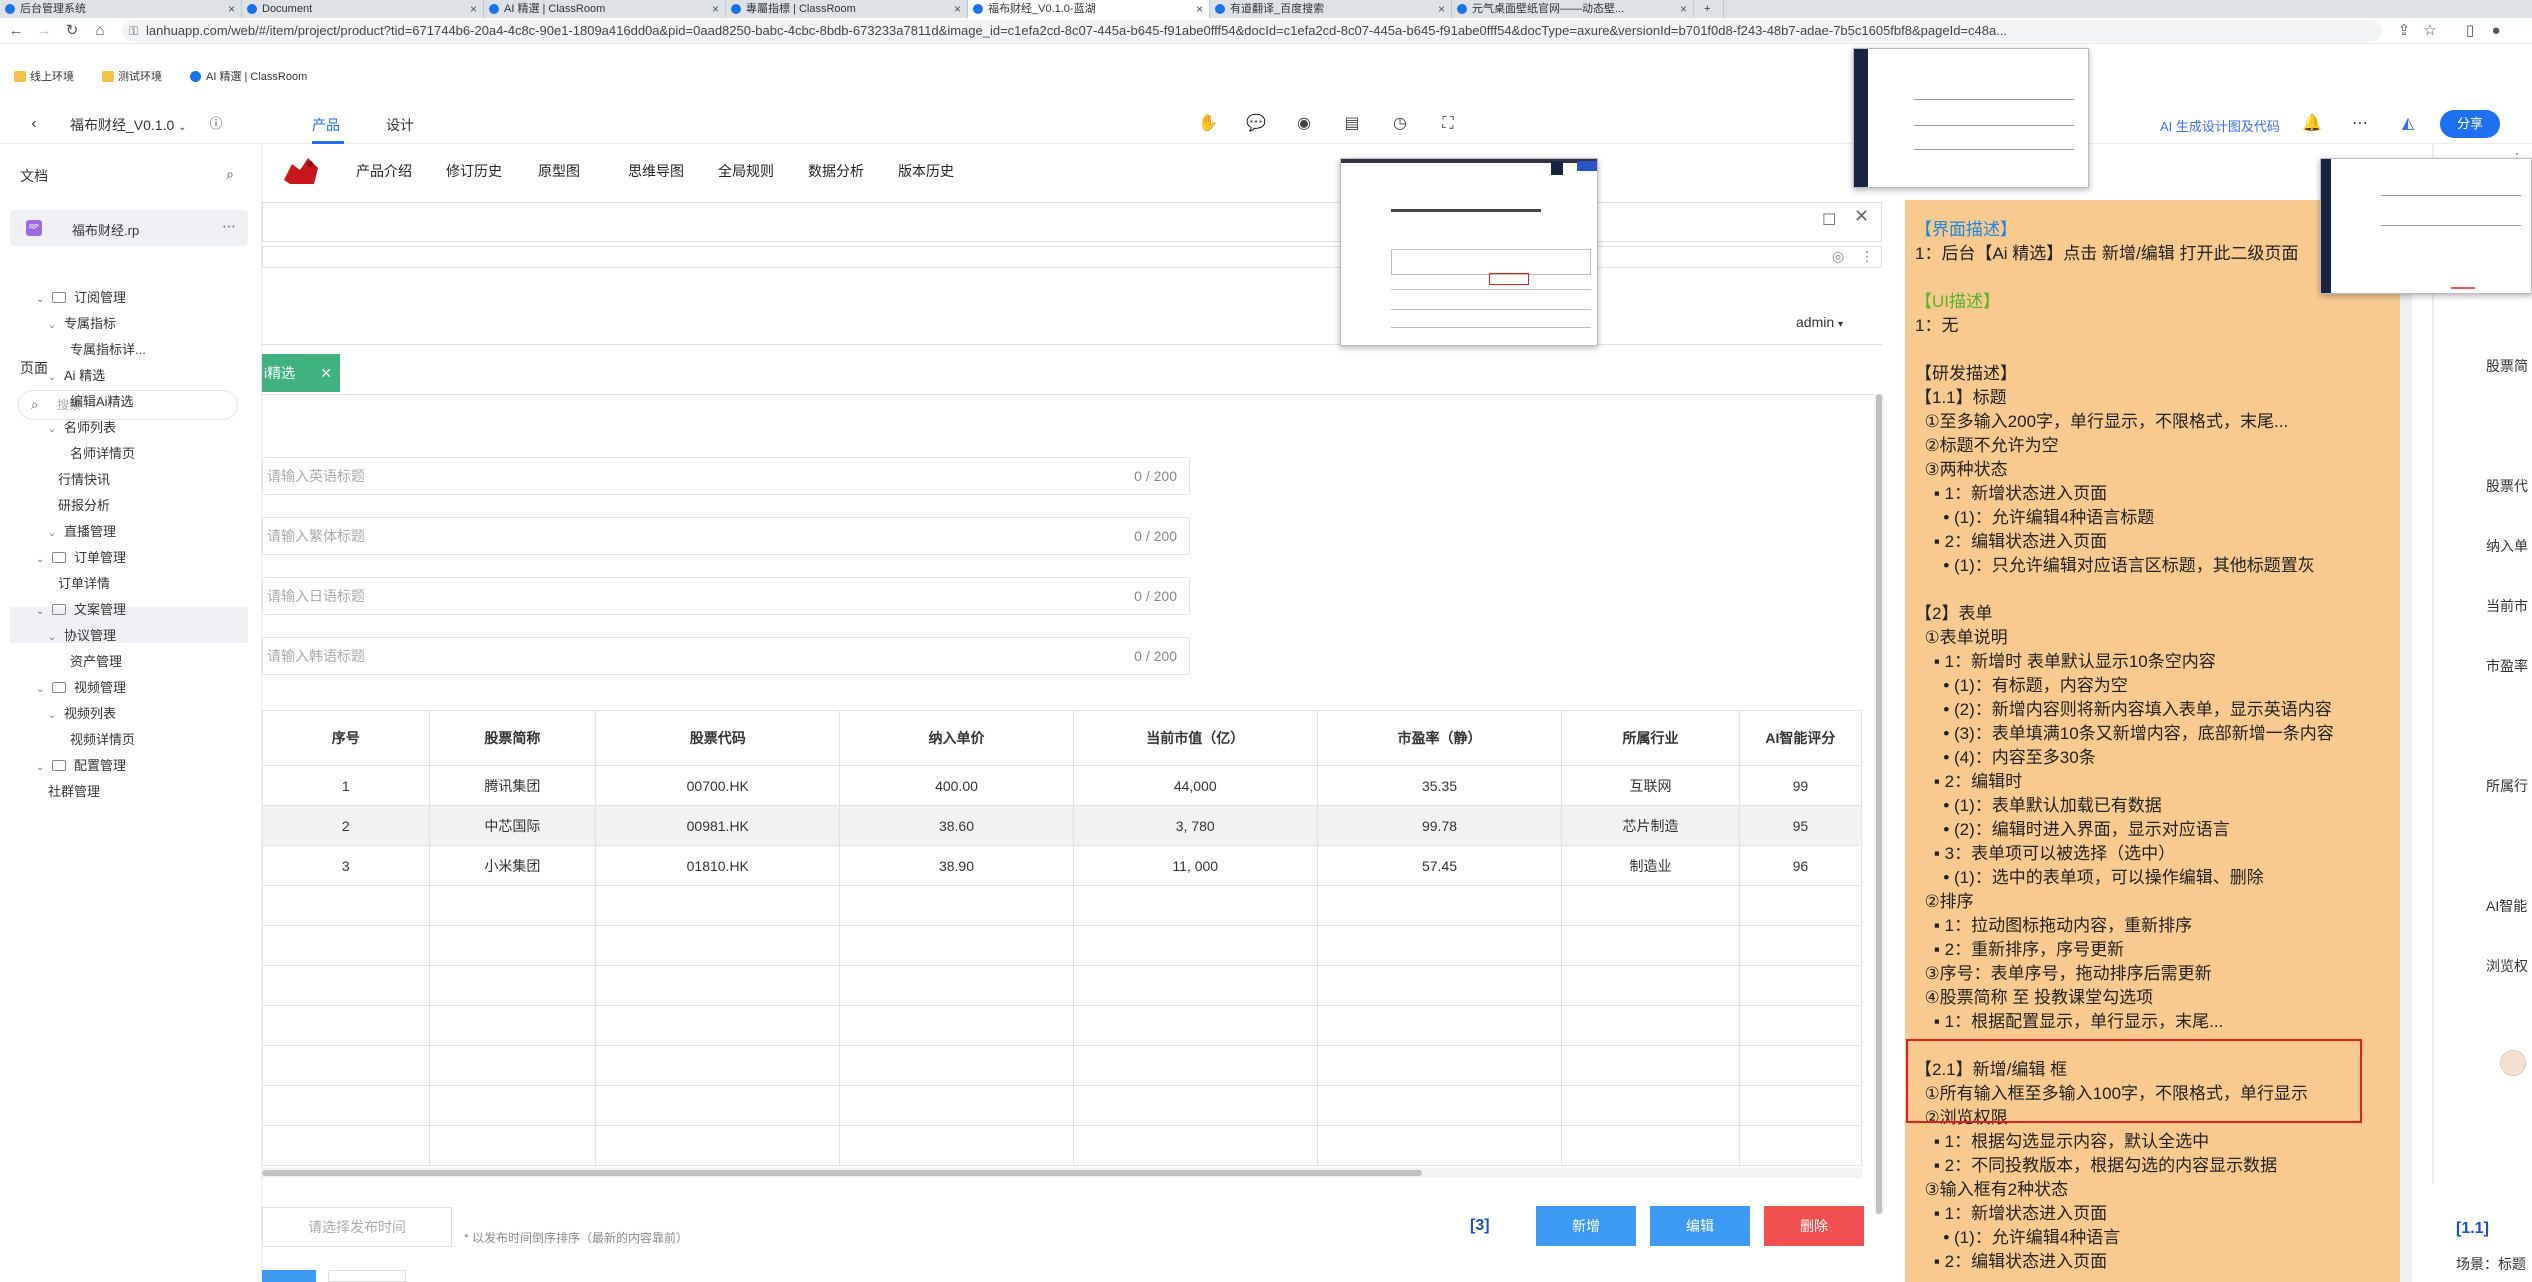  What do you see at coordinates (2470, 124) in the screenshot?
I see `share-button: 分享` at bounding box center [2470, 124].